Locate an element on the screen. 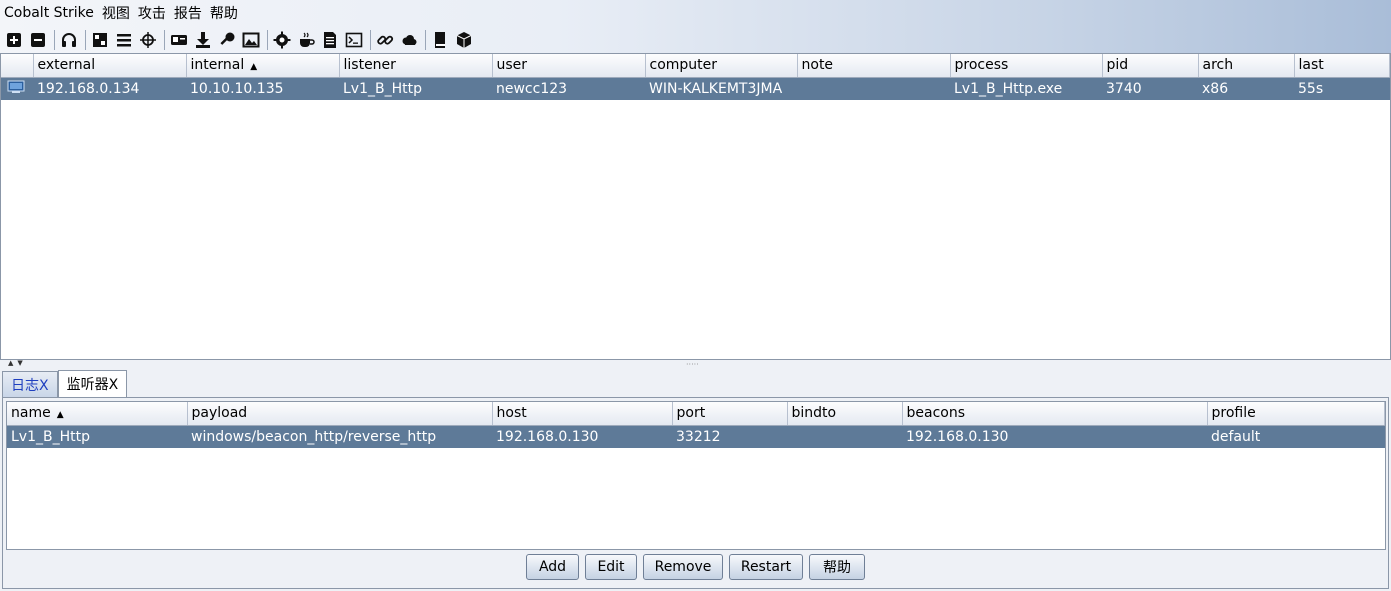 This screenshot has width=1391, height=591. column-header-external: external is located at coordinates (110, 66).